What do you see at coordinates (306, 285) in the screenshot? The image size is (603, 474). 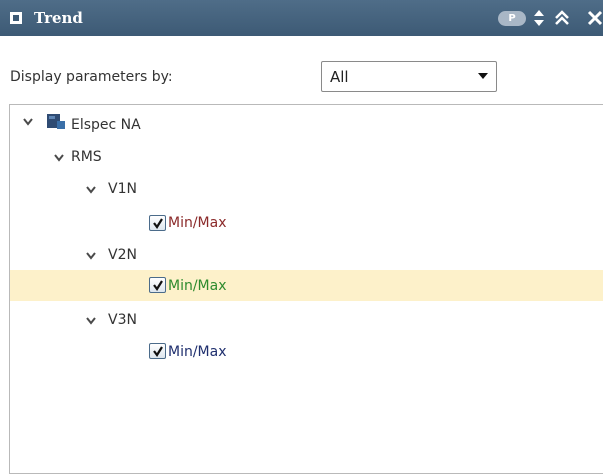 I see `highlighted-row` at bounding box center [306, 285].